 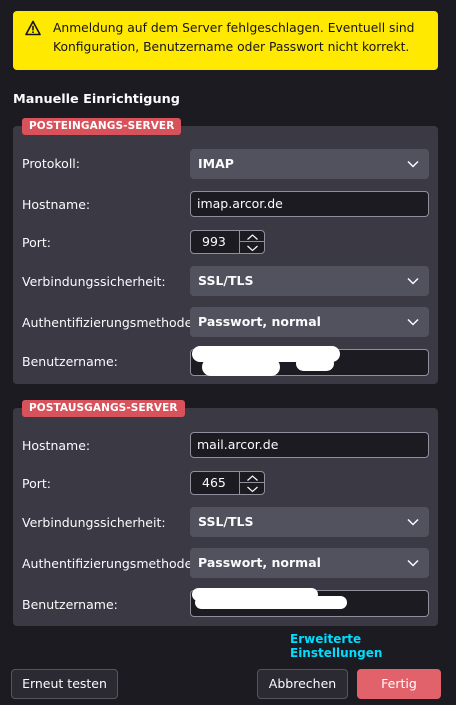 What do you see at coordinates (109, 563) in the screenshot?
I see `outgoing-auth-label: Authentifizierungsmethode:` at bounding box center [109, 563].